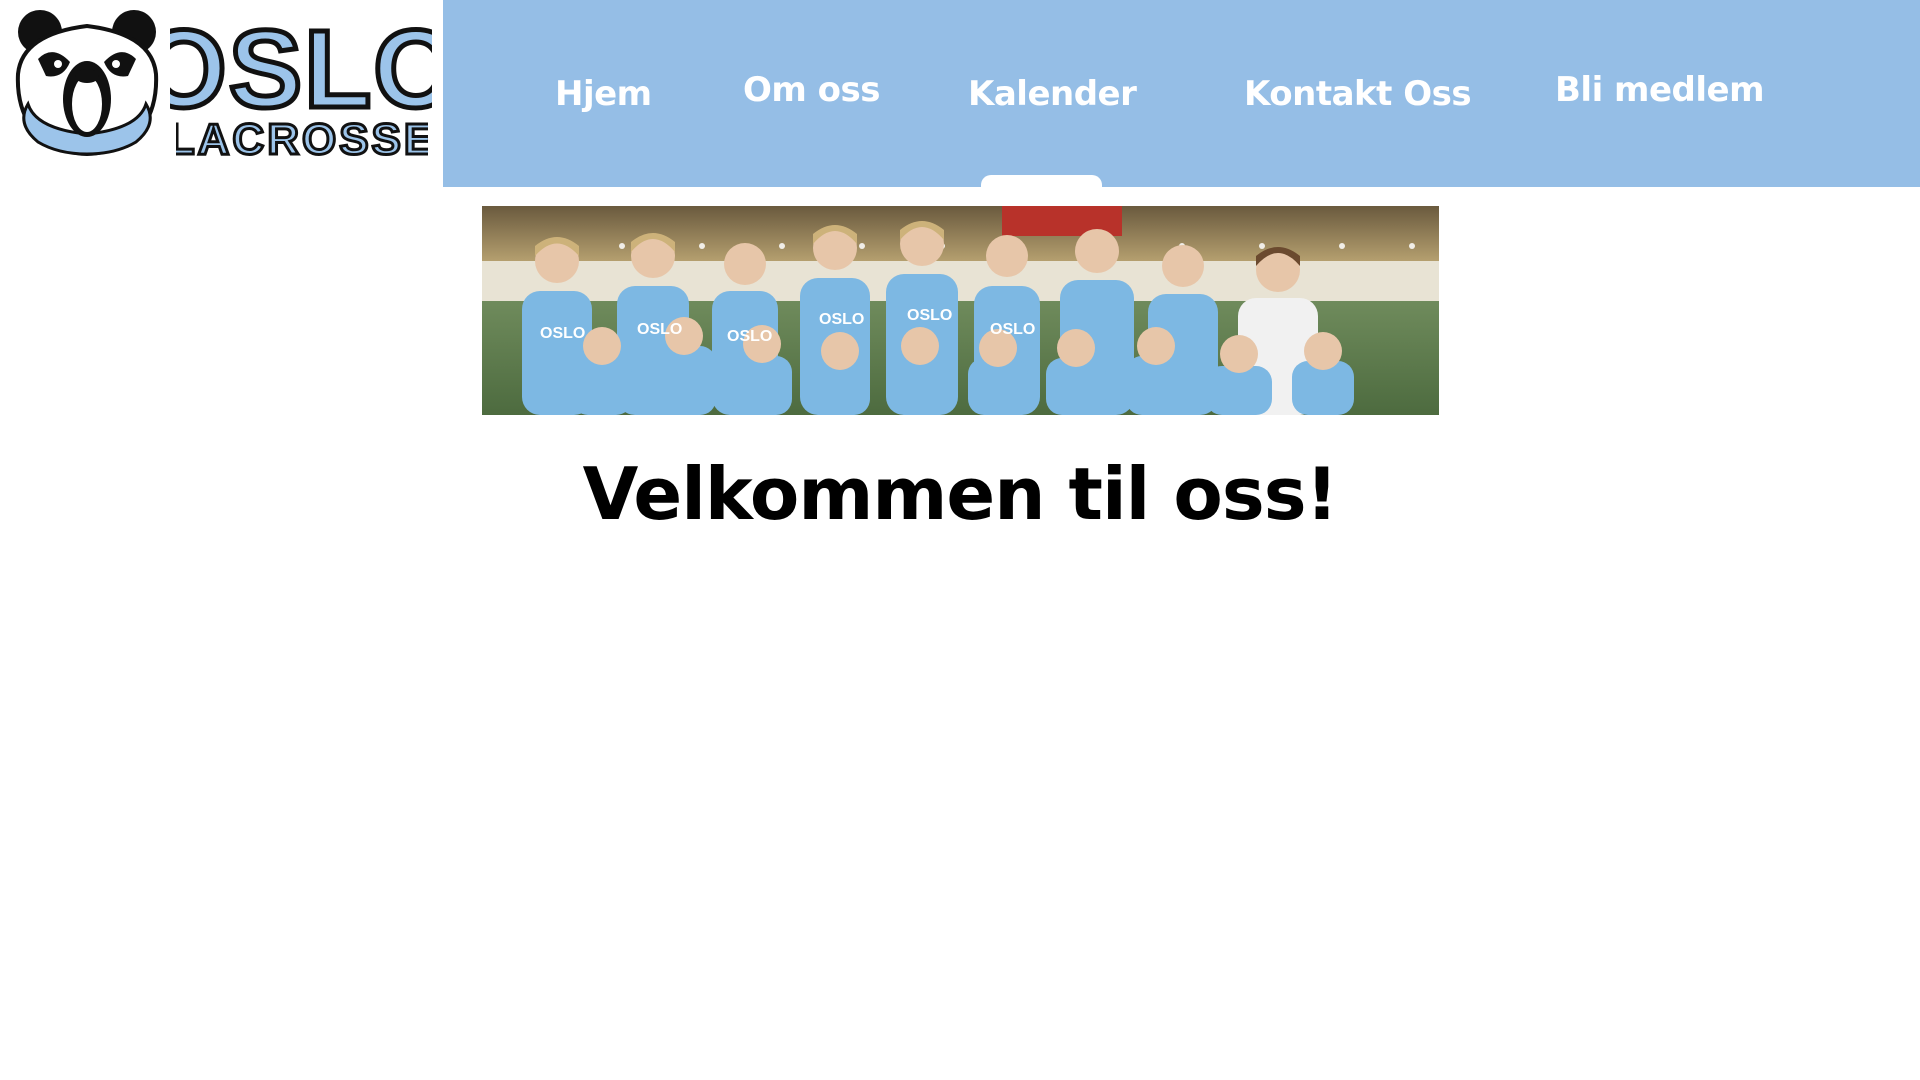 Image resolution: width=1920 pixels, height=1080 pixels. I want to click on nav-item-kontakt-oss: Kontakt Oss, so click(1358, 94).